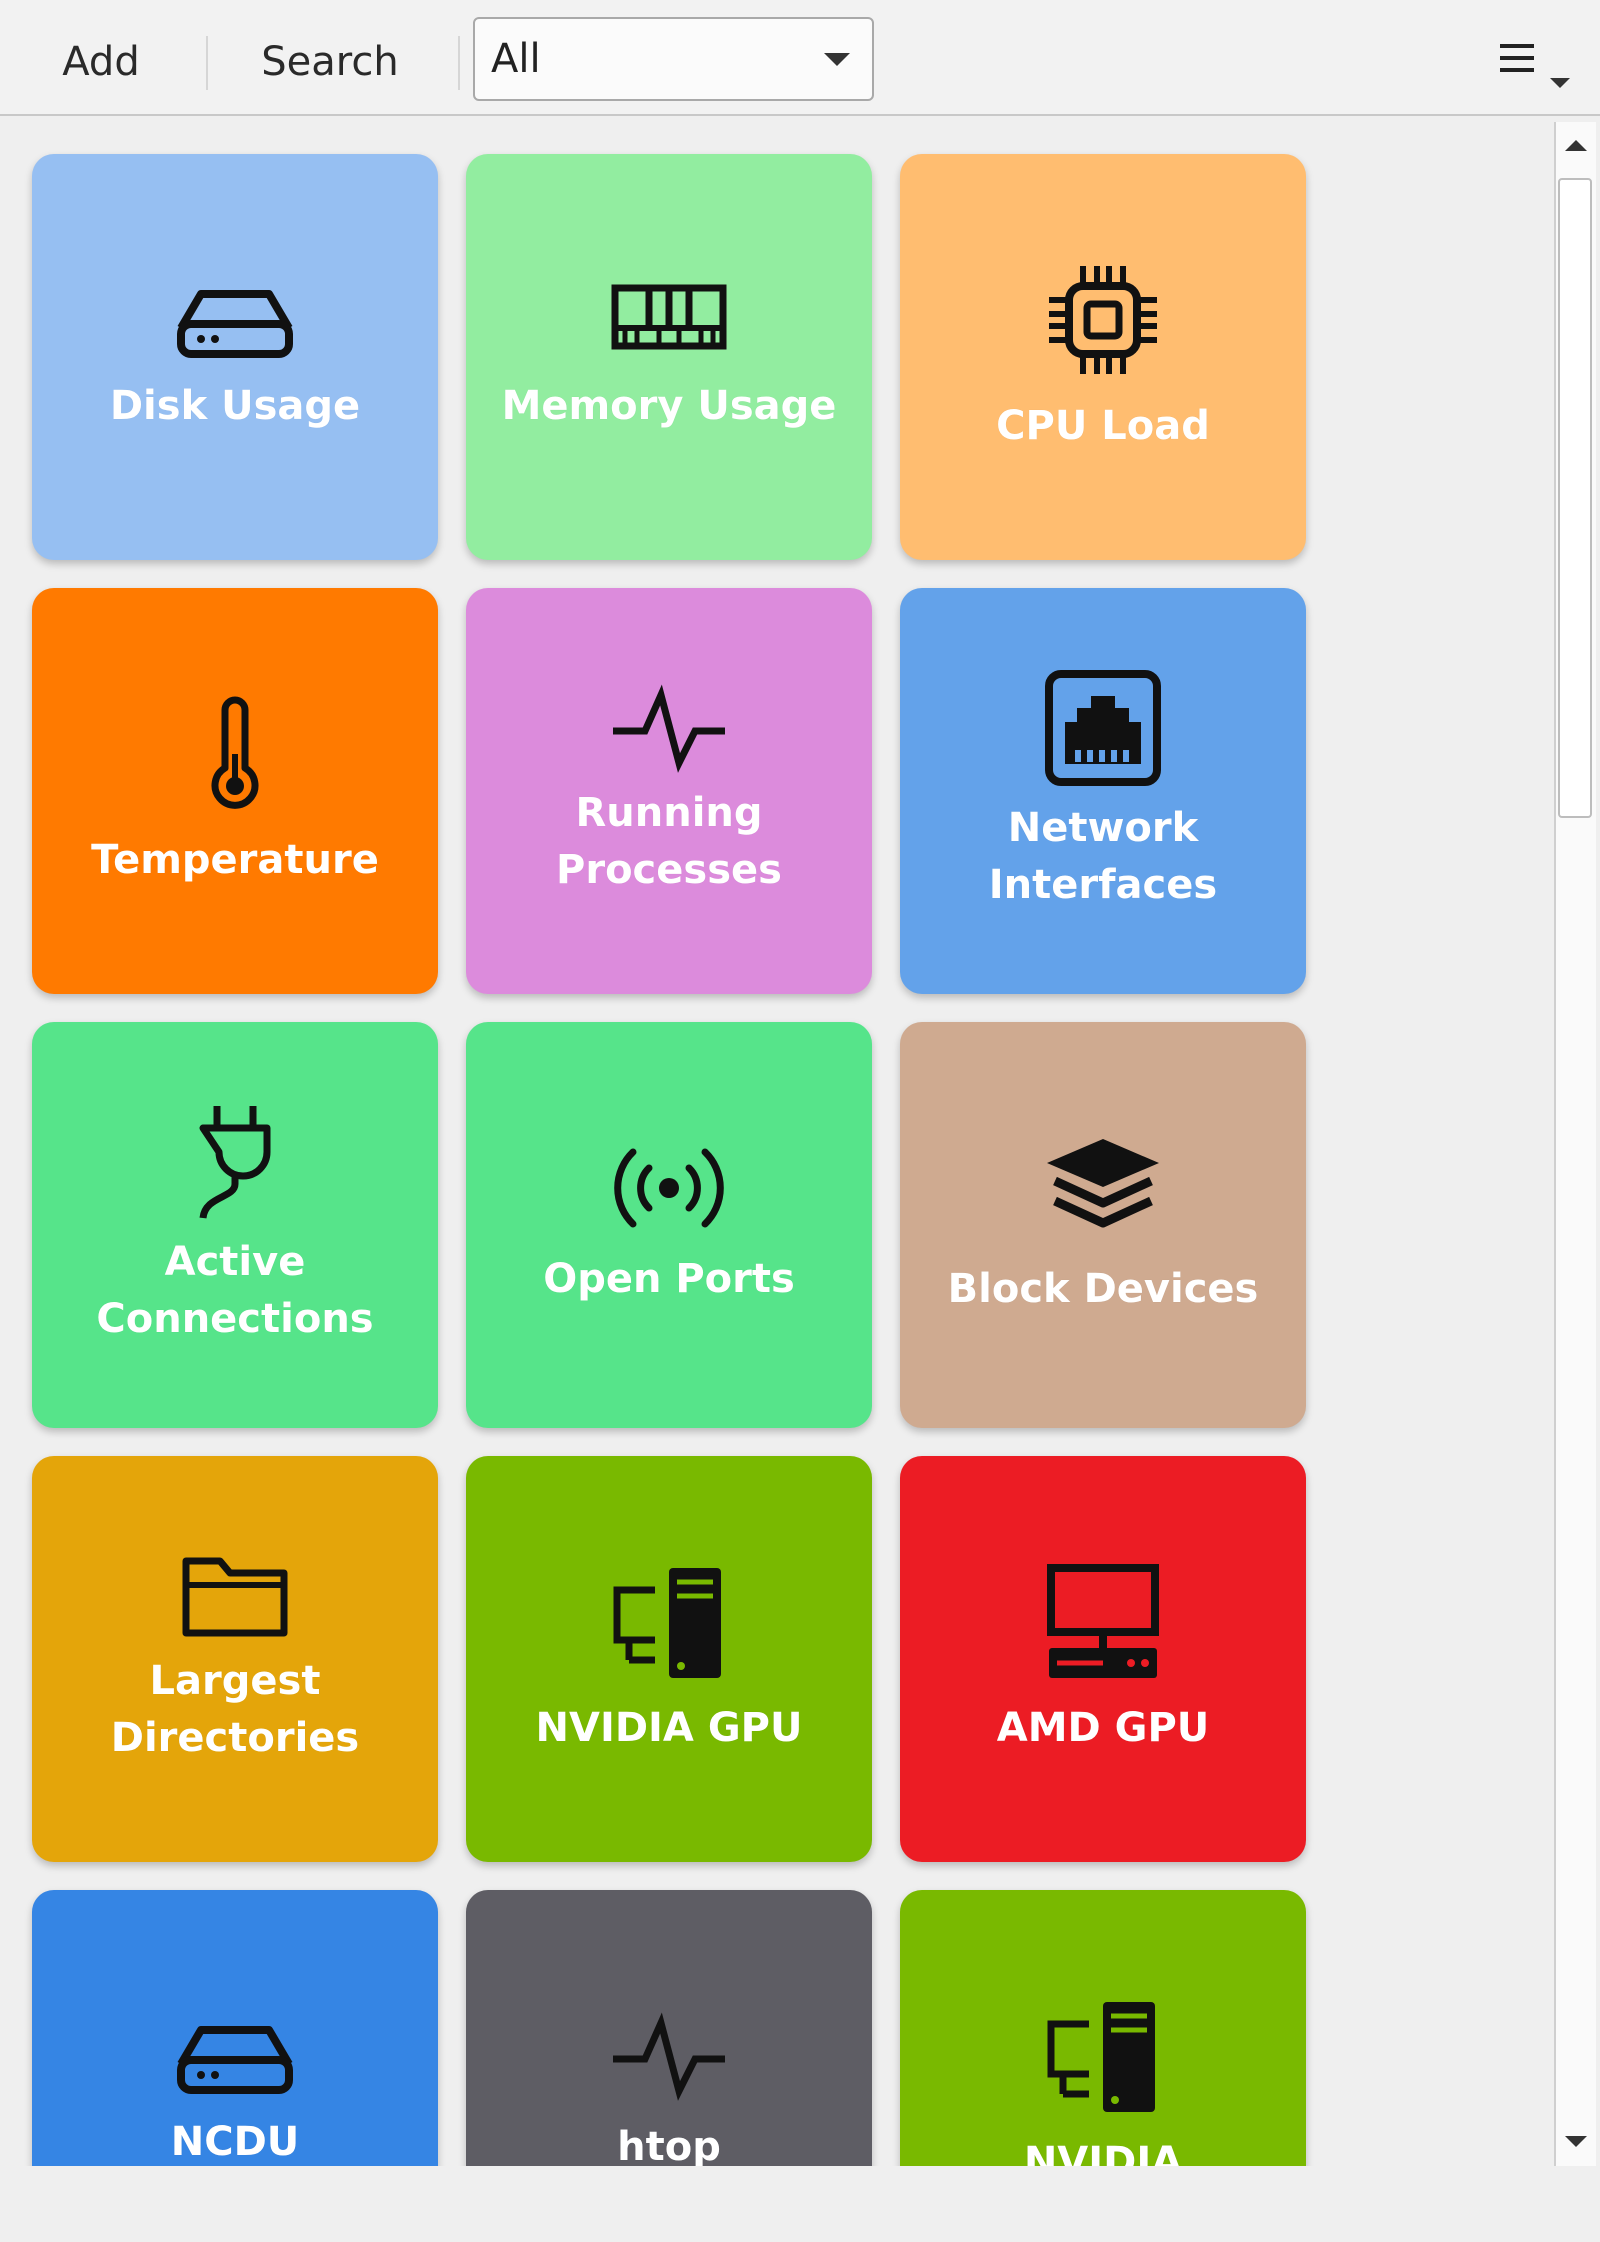 The image size is (1600, 2242). I want to click on thermometer-icon, so click(235, 756).